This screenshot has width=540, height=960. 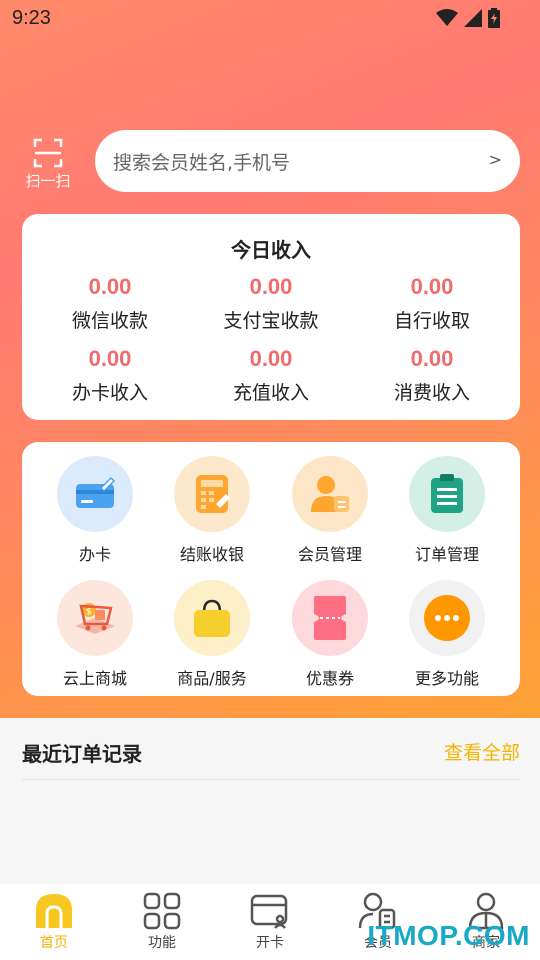 I want to click on tab-functions: 功能, so click(x=162, y=922).